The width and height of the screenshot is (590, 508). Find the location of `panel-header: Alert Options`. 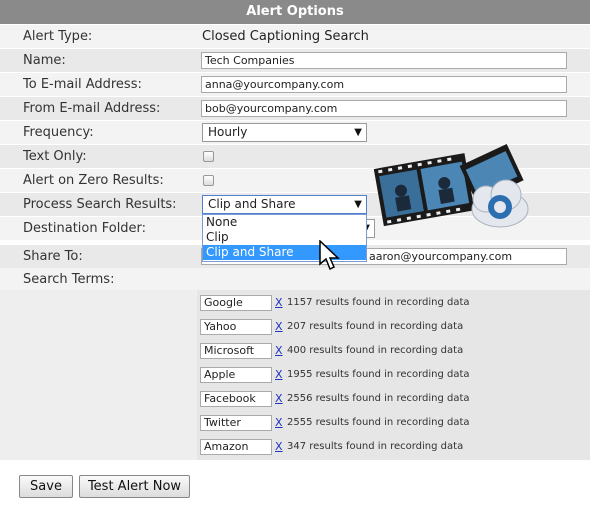

panel-header: Alert Options is located at coordinates (295, 12).